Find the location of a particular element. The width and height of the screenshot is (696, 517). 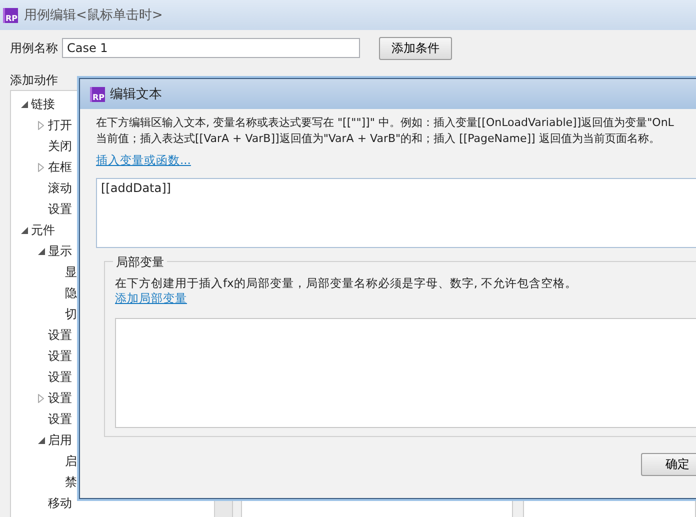

description-text: 当前值；插入表达式[[VarA + VarB]]返回值为"VarA + VarB"的和；插入 [[PageName]] 返回值为当前页面名称。 is located at coordinates (378, 139).